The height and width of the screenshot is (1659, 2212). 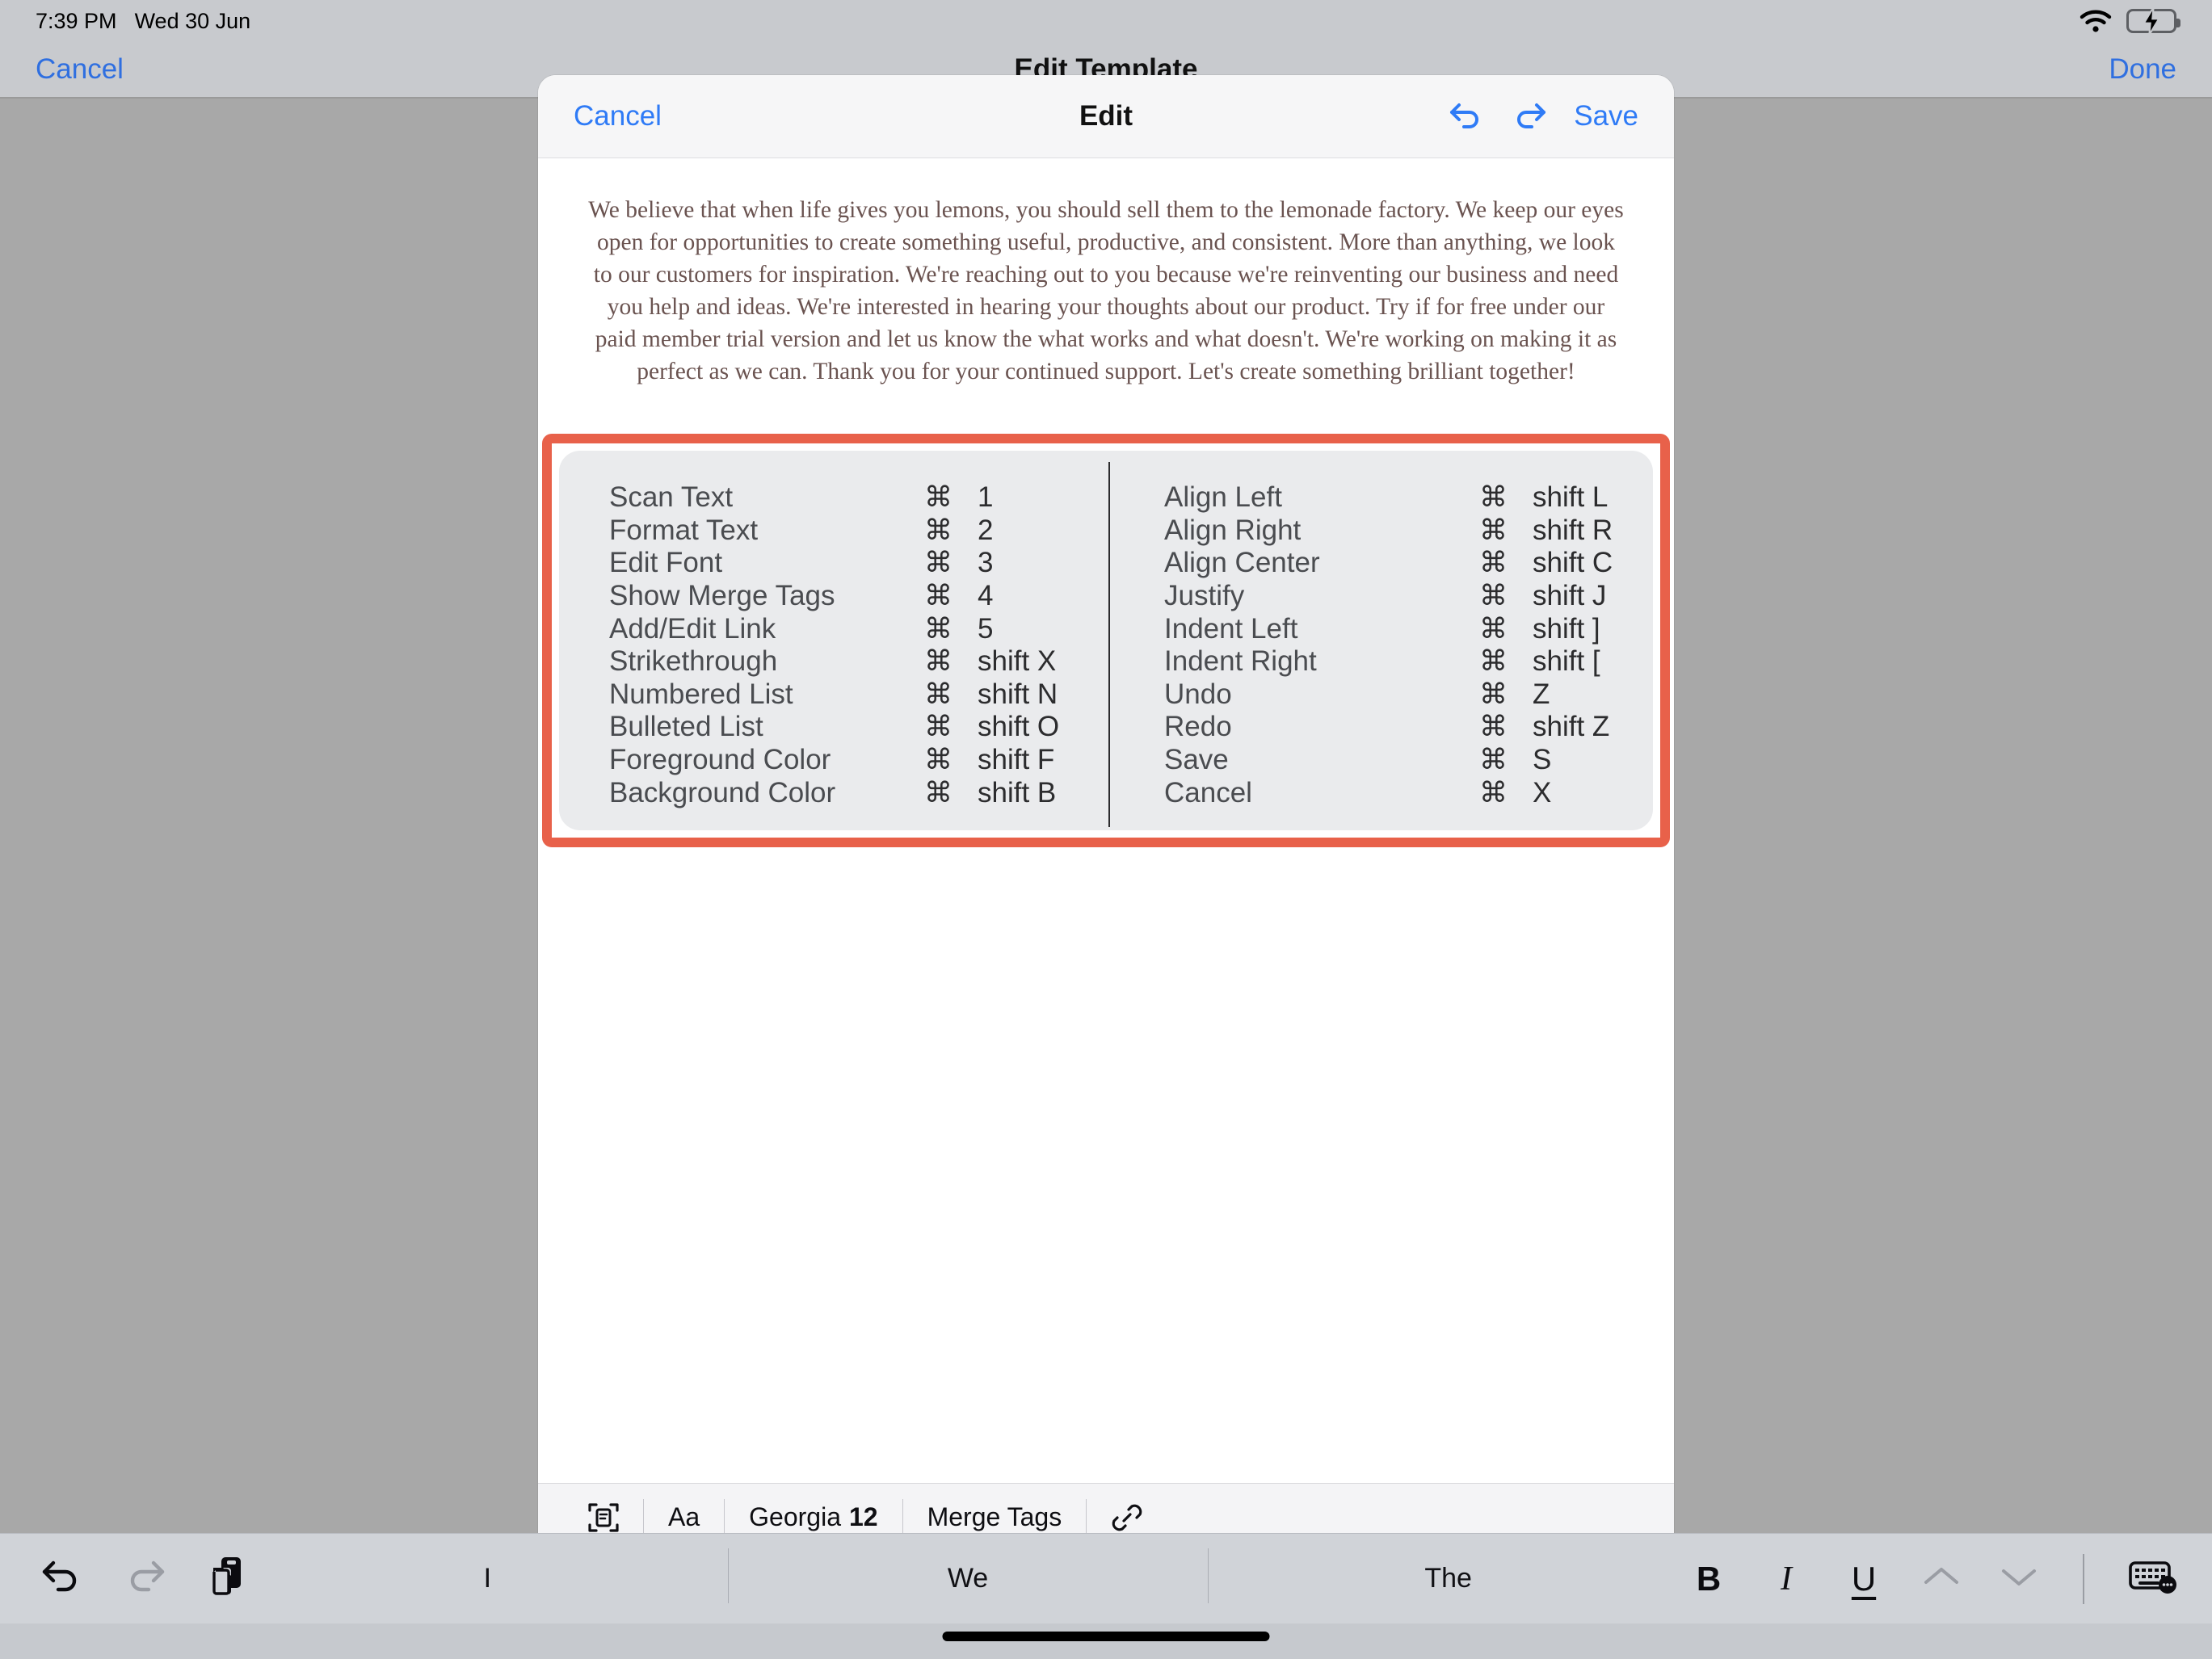 What do you see at coordinates (857, 531) in the screenshot?
I see `shortcut-row: Format Text ⌘ 2` at bounding box center [857, 531].